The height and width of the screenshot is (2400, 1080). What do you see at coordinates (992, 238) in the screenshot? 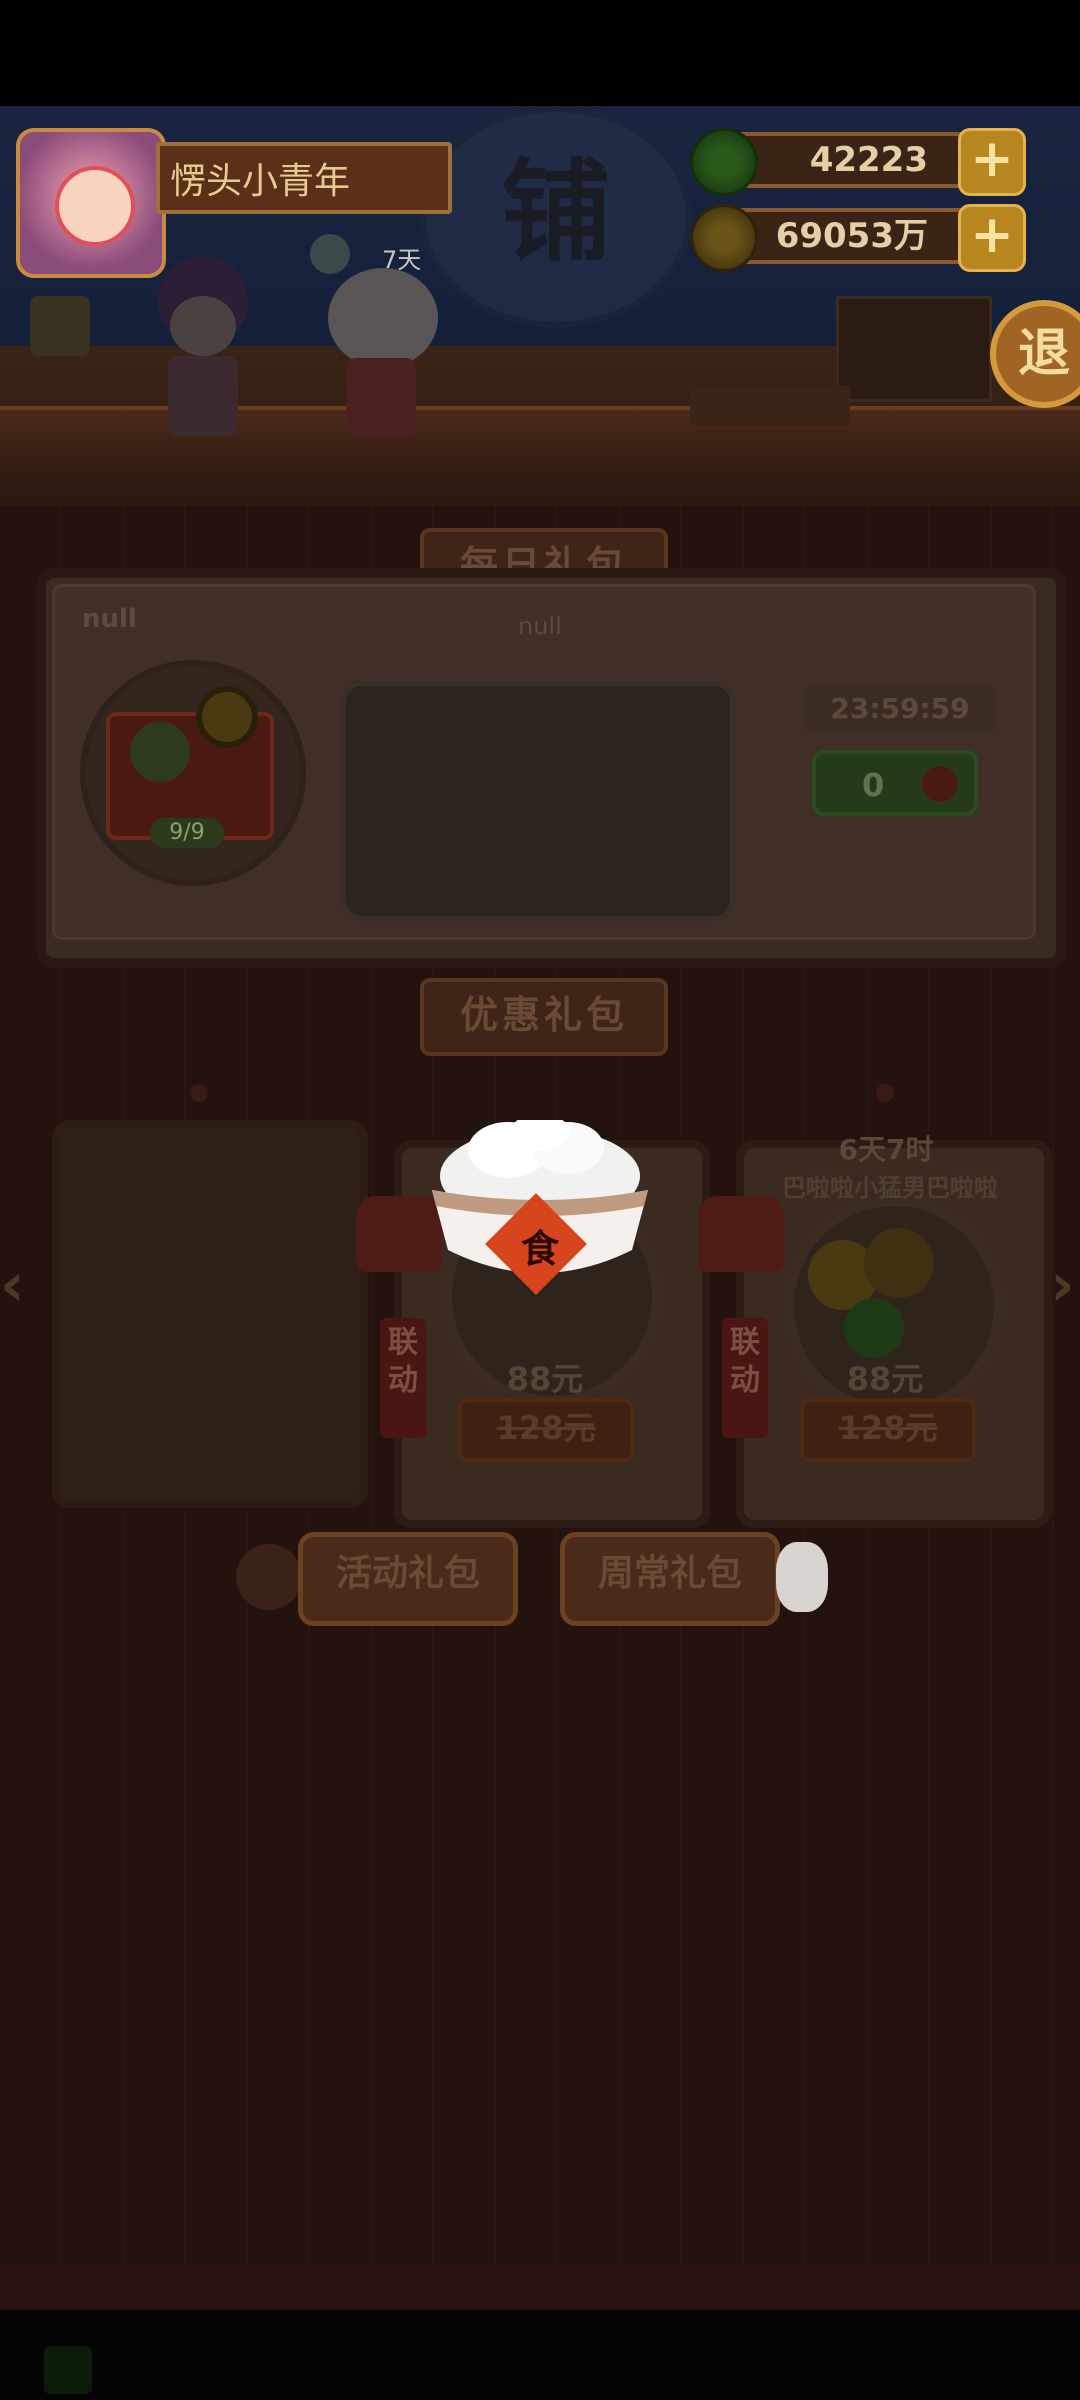
I see `add-gold-button: +` at bounding box center [992, 238].